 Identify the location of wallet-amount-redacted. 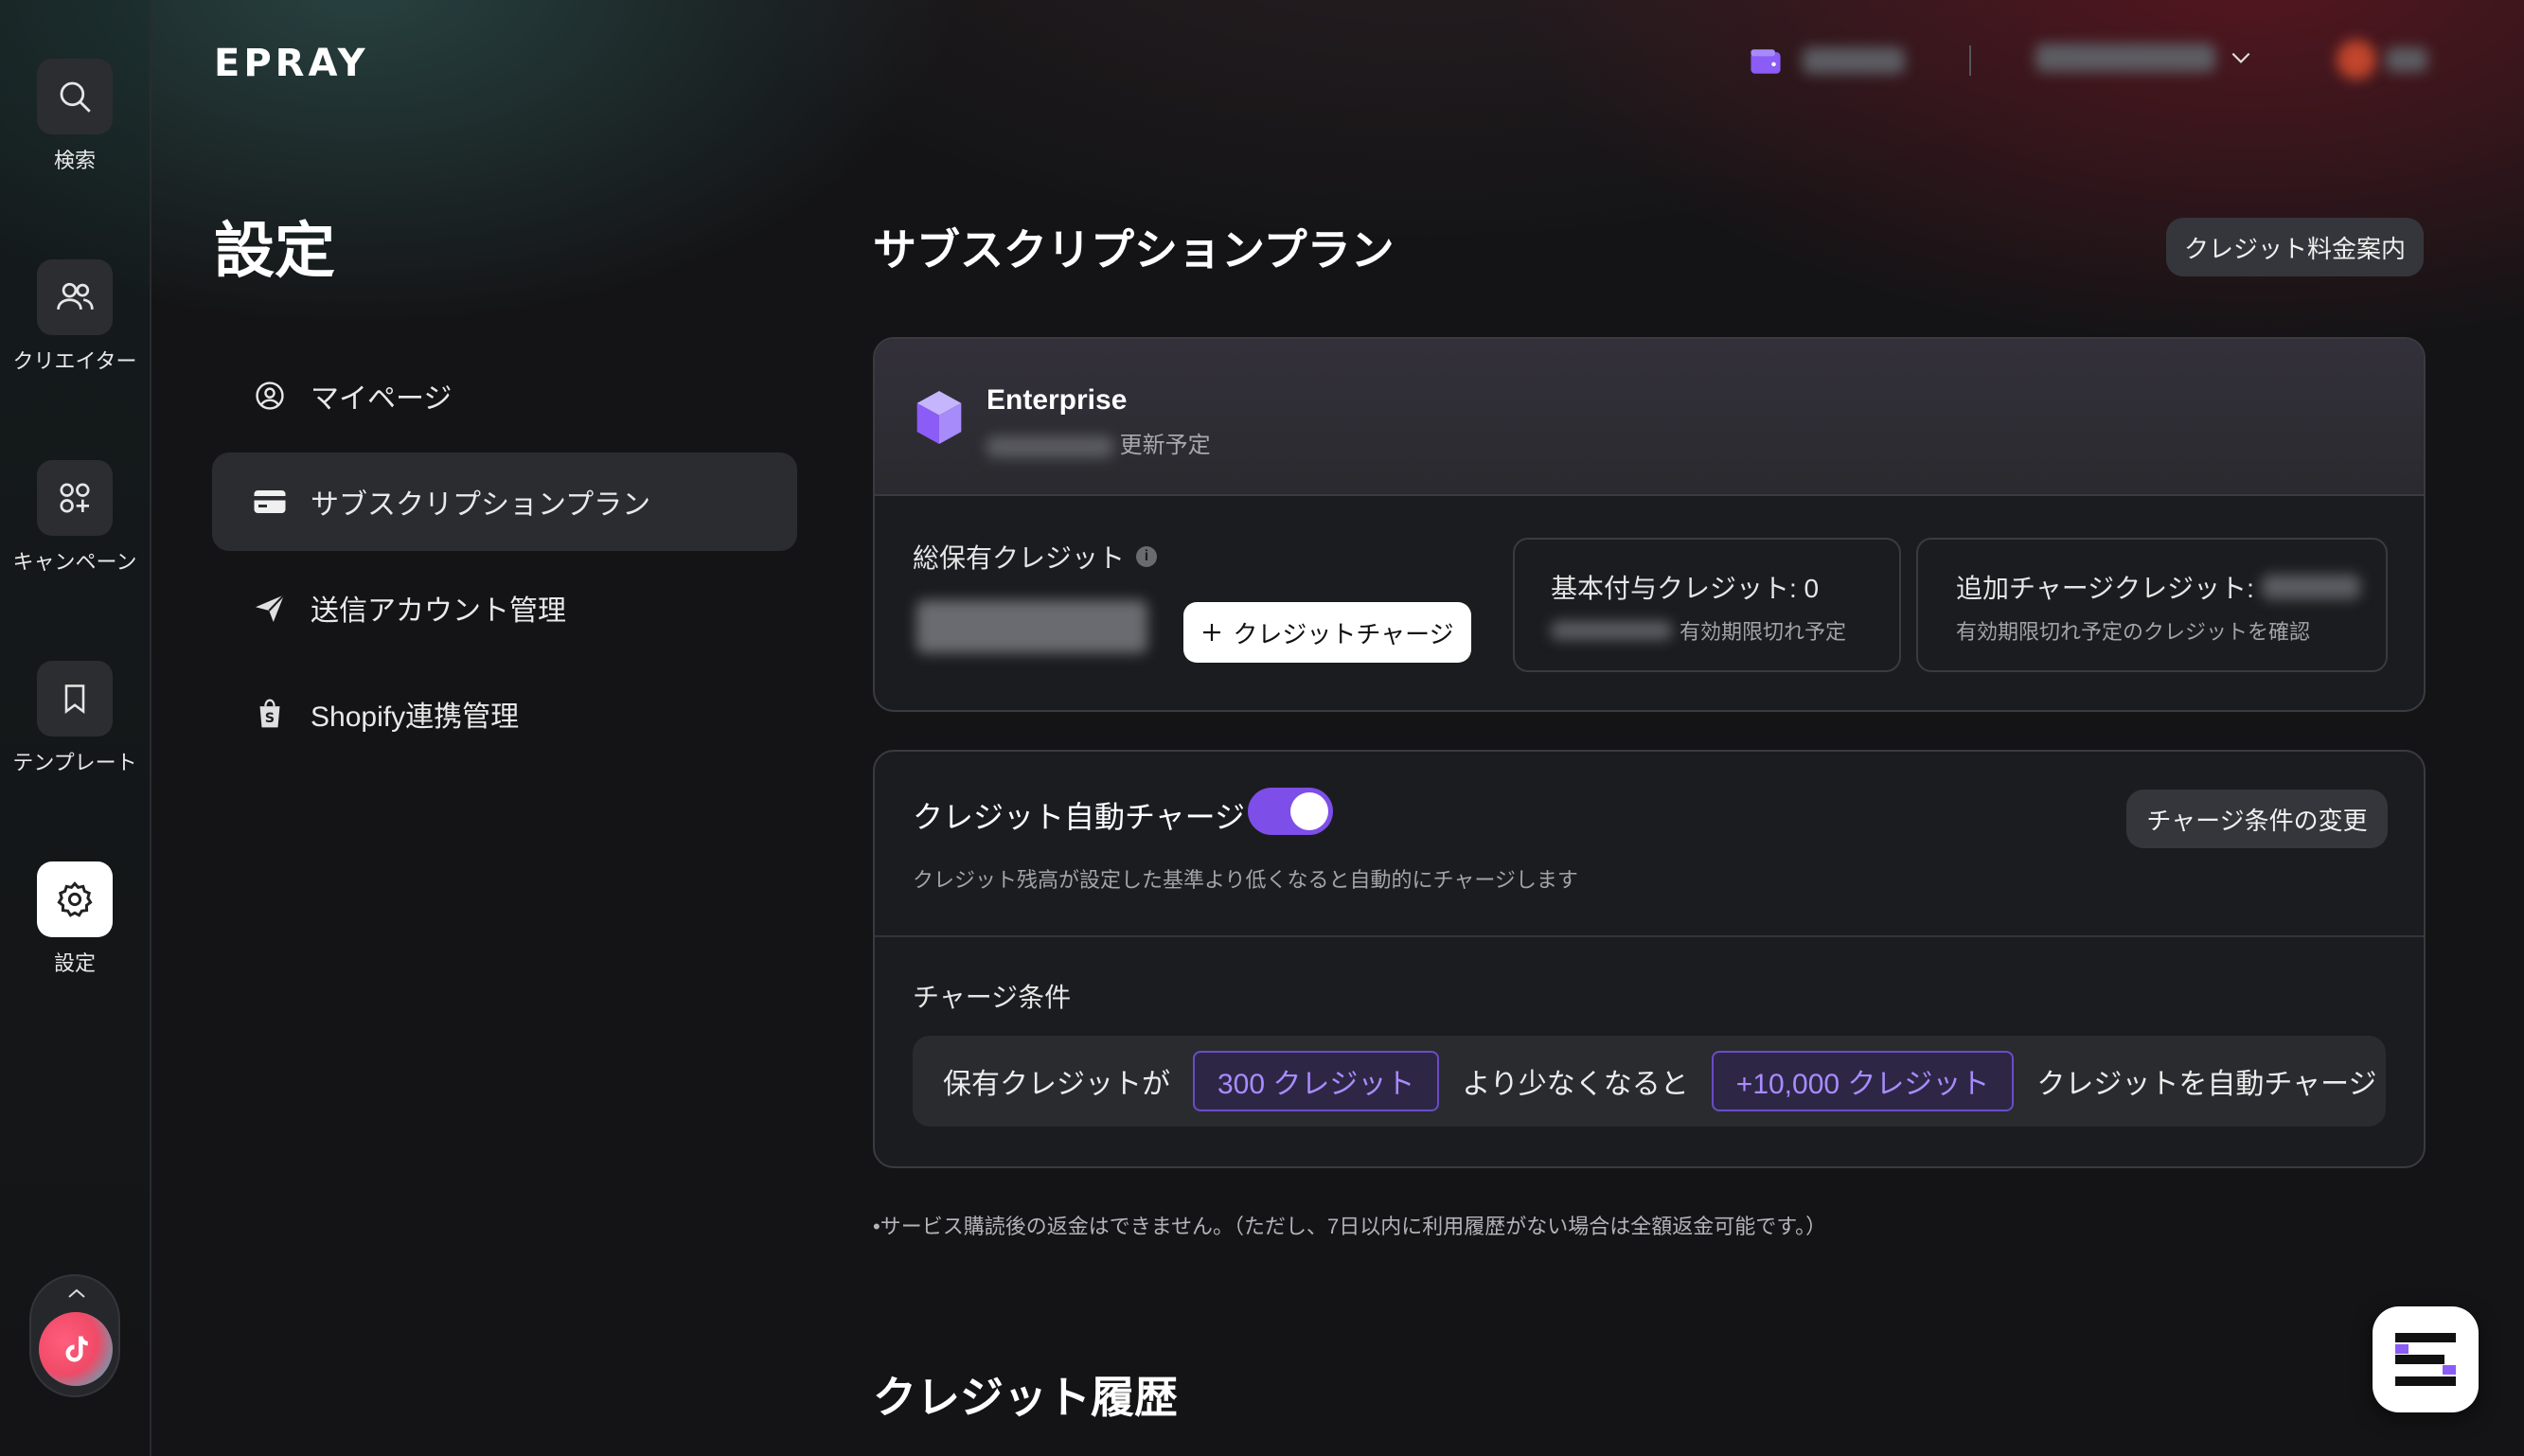
(1854, 60).